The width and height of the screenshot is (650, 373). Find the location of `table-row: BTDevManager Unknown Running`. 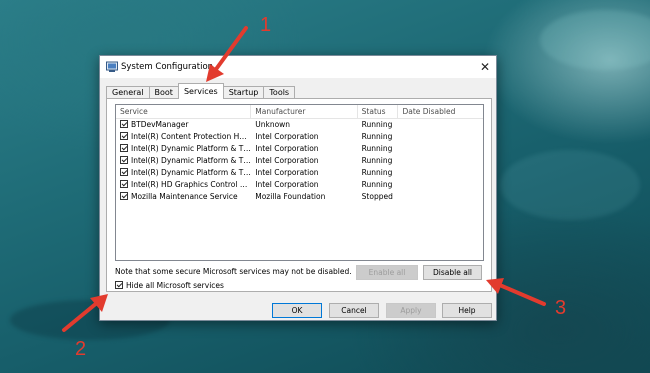

table-row: BTDevManager Unknown Running is located at coordinates (299, 125).